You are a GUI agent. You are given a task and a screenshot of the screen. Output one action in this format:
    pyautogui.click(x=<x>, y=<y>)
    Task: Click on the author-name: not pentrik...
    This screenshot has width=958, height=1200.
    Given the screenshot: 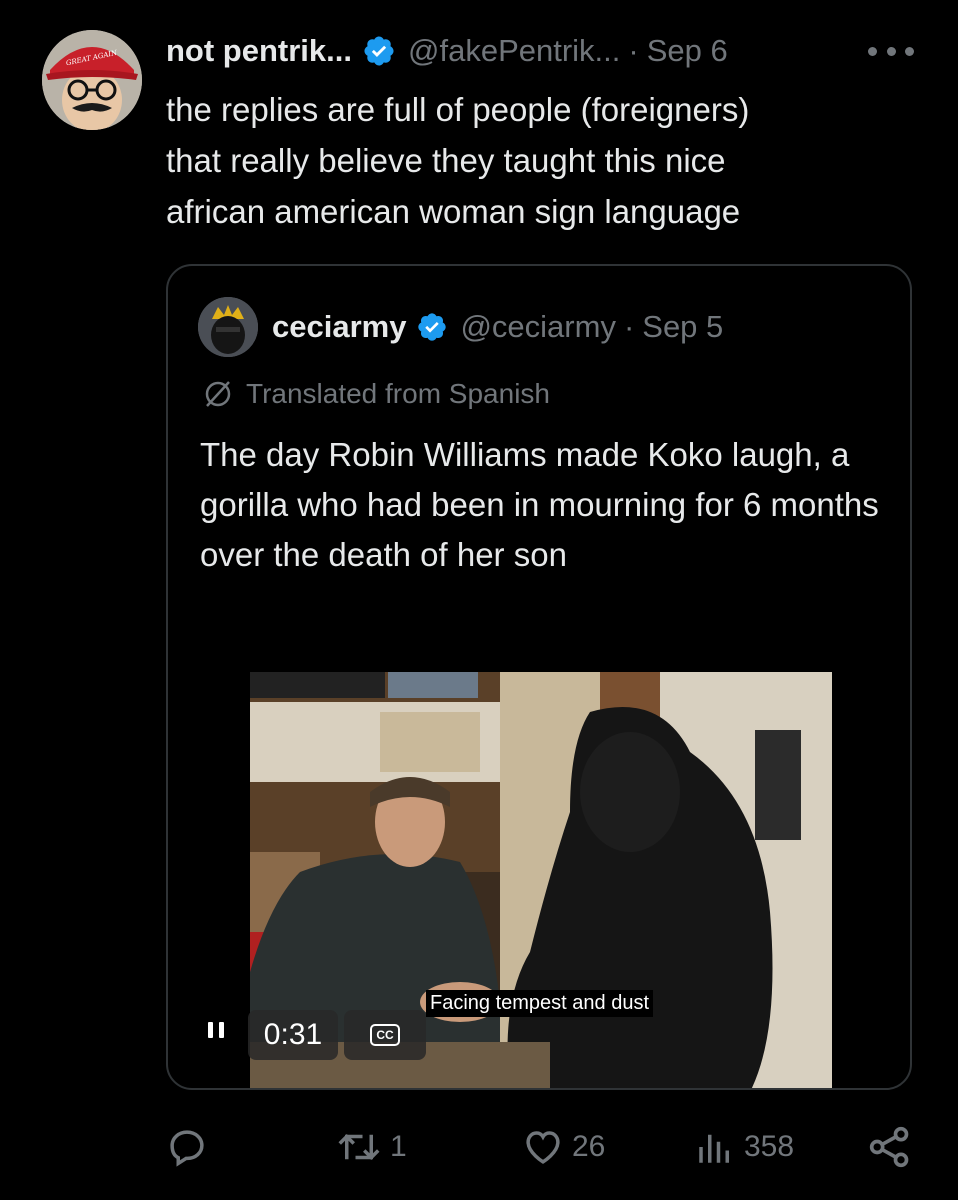 What is the action you would take?
    pyautogui.click(x=259, y=51)
    